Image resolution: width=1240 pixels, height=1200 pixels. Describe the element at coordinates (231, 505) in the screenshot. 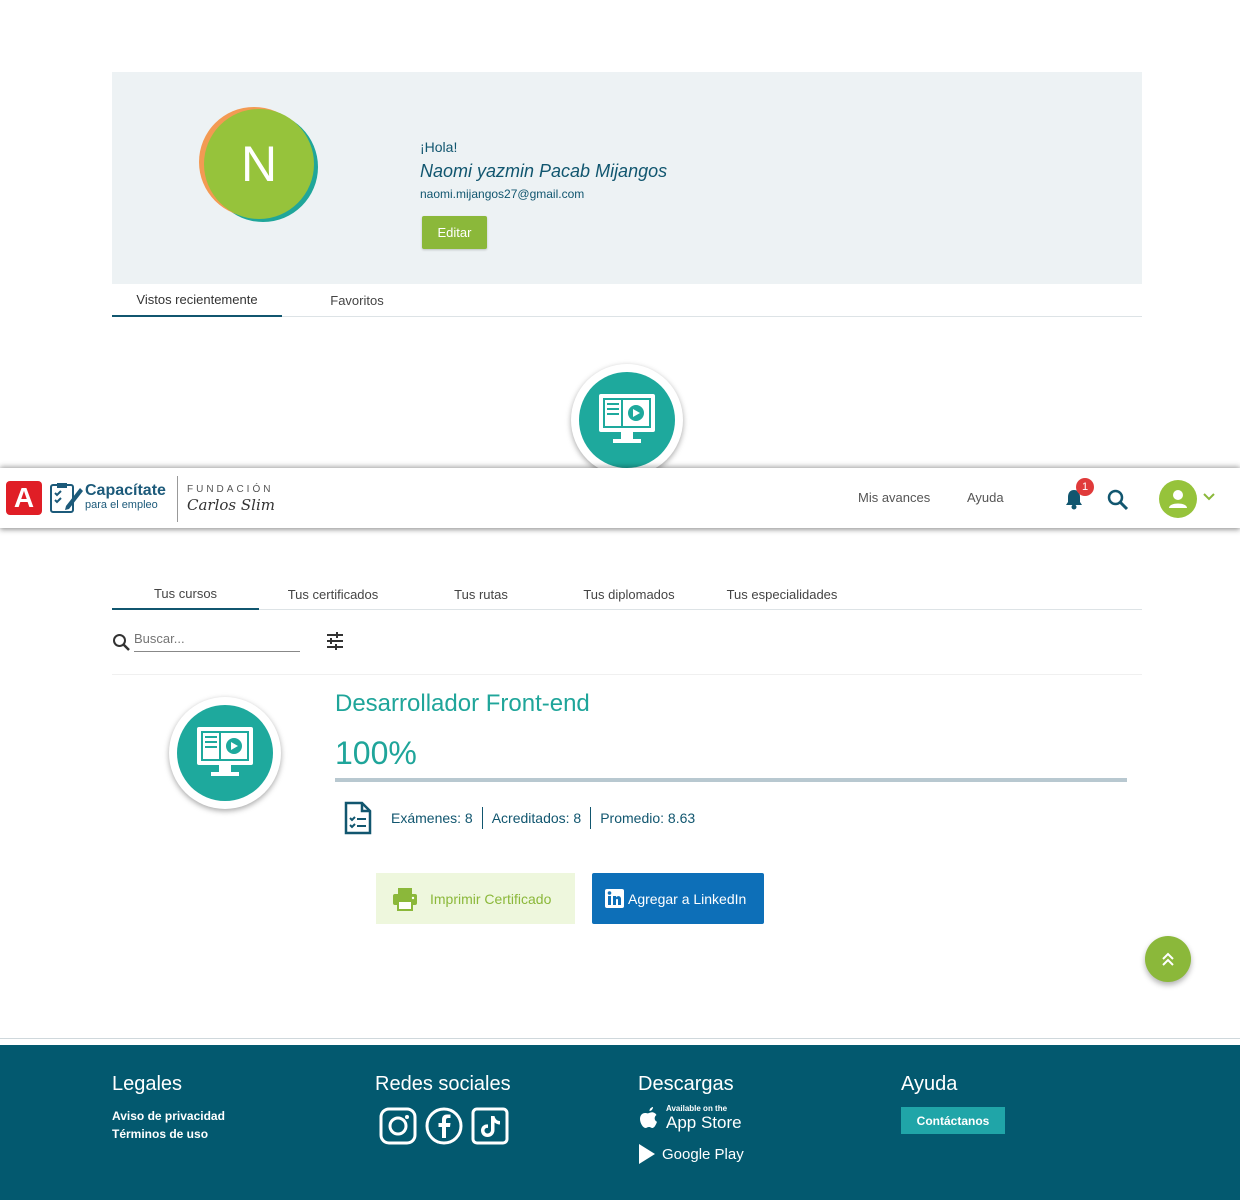

I see `foundation-name: Carlos Slim` at that location.